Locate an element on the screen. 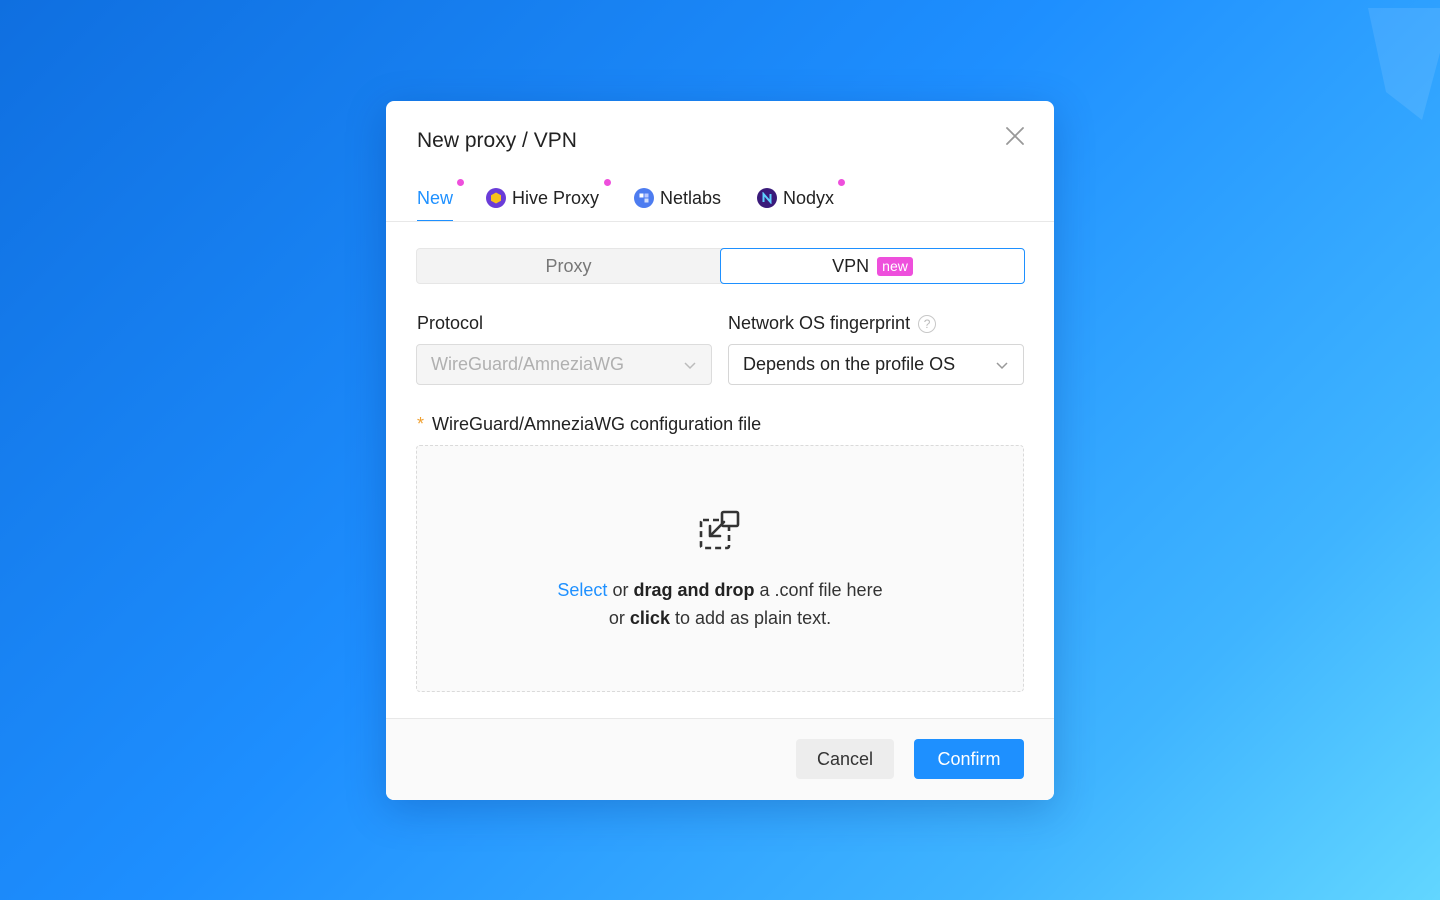  dropzone-text-file: a .conf file here is located at coordinates (821, 590).